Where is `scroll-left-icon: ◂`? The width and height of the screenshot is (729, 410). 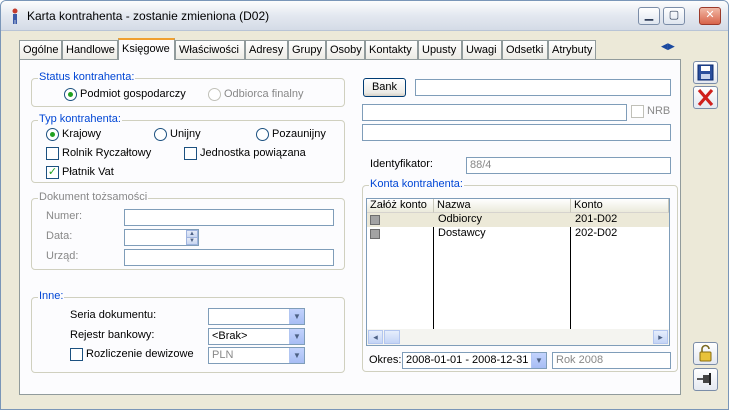
scroll-left-icon: ◂ is located at coordinates (375, 337).